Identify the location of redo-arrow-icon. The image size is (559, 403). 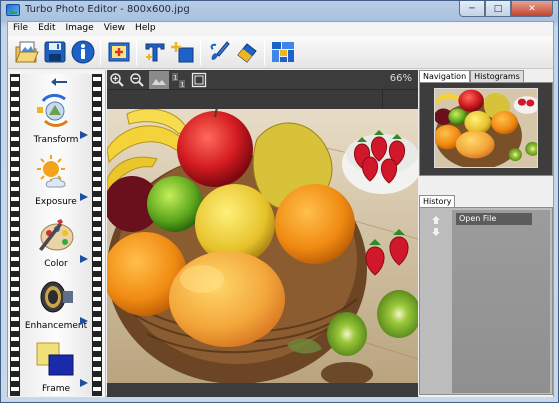
(436, 232).